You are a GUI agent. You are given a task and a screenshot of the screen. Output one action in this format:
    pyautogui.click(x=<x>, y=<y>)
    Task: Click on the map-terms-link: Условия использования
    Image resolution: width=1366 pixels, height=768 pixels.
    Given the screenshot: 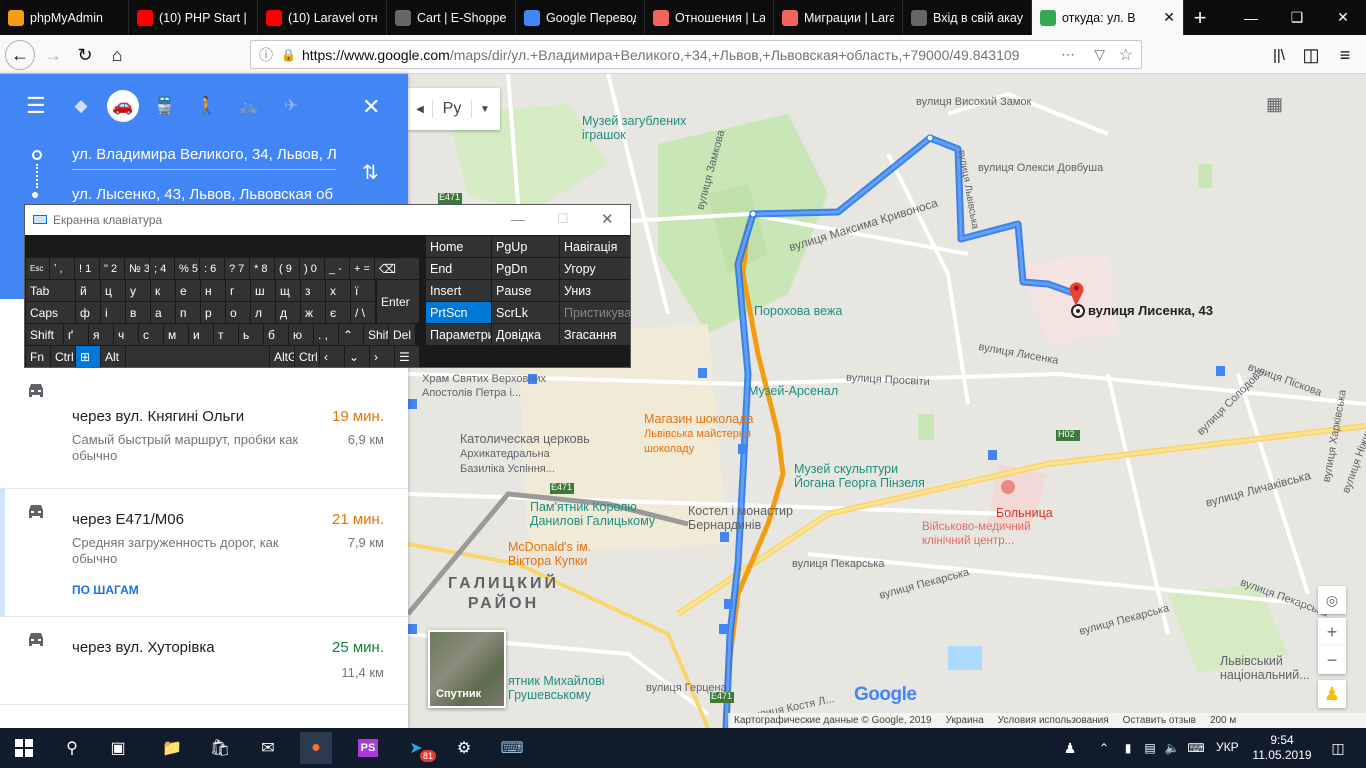 What is the action you would take?
    pyautogui.click(x=1053, y=720)
    